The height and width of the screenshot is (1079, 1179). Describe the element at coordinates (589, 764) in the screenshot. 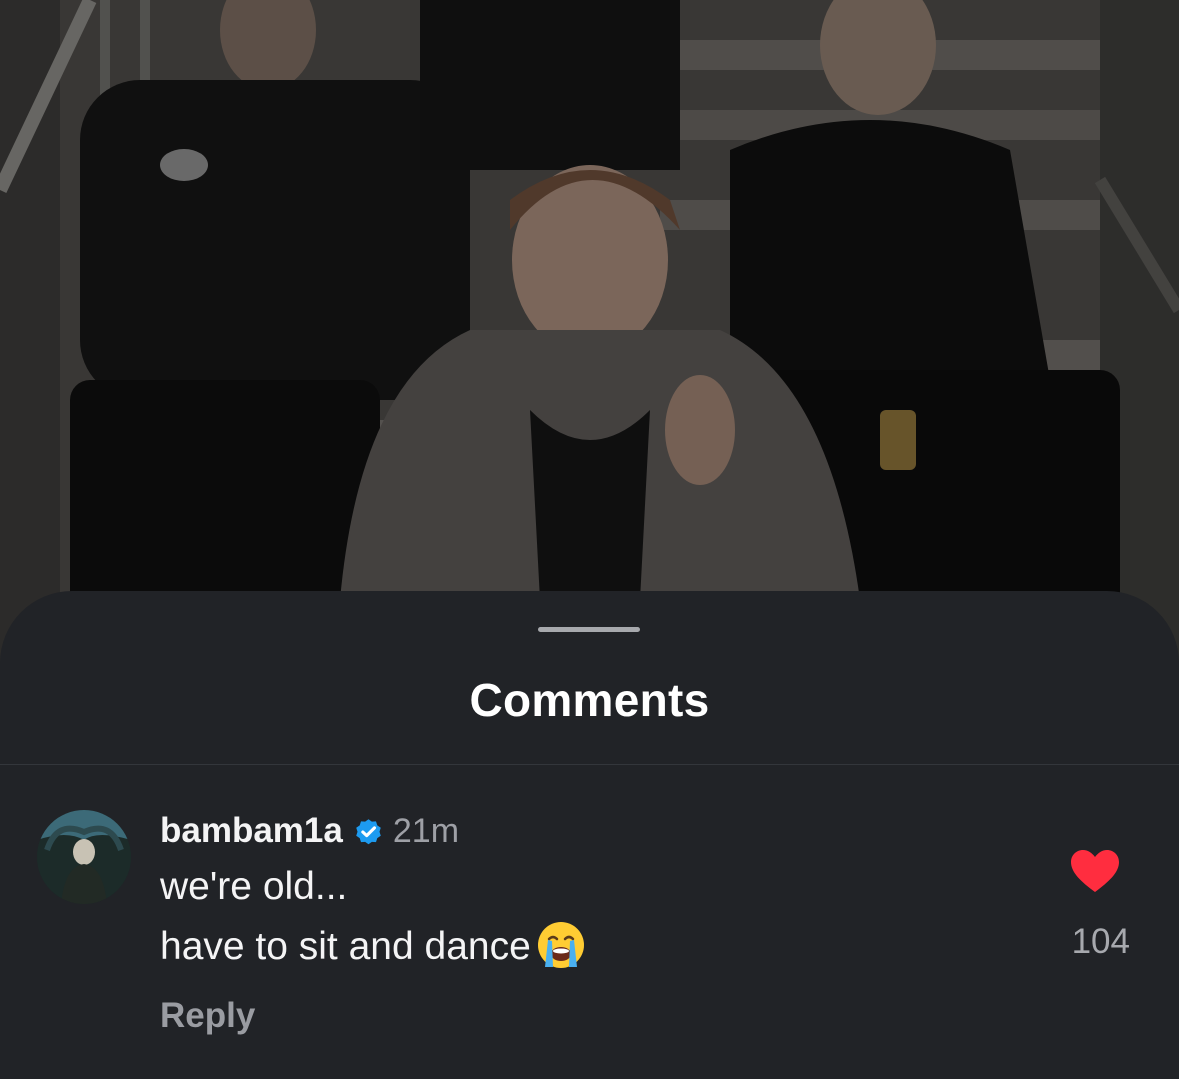

I see `divider` at that location.